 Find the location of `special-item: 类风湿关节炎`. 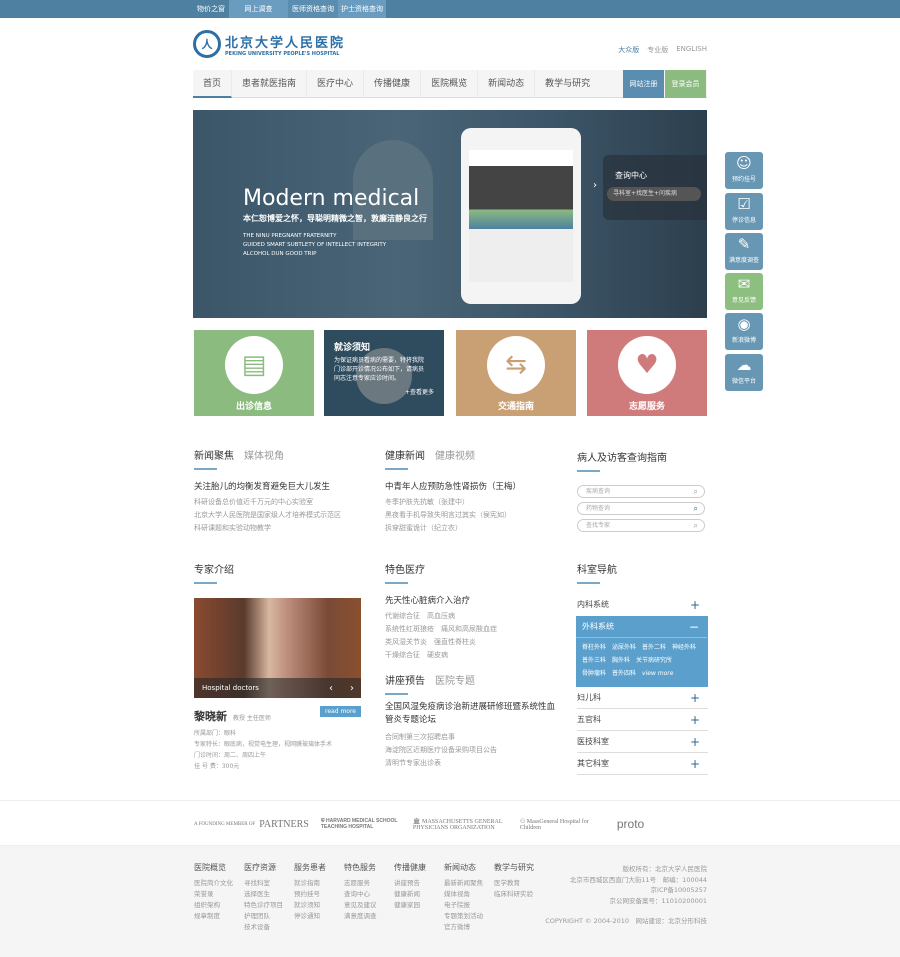

special-item: 类风湿关节炎 is located at coordinates (406, 642).